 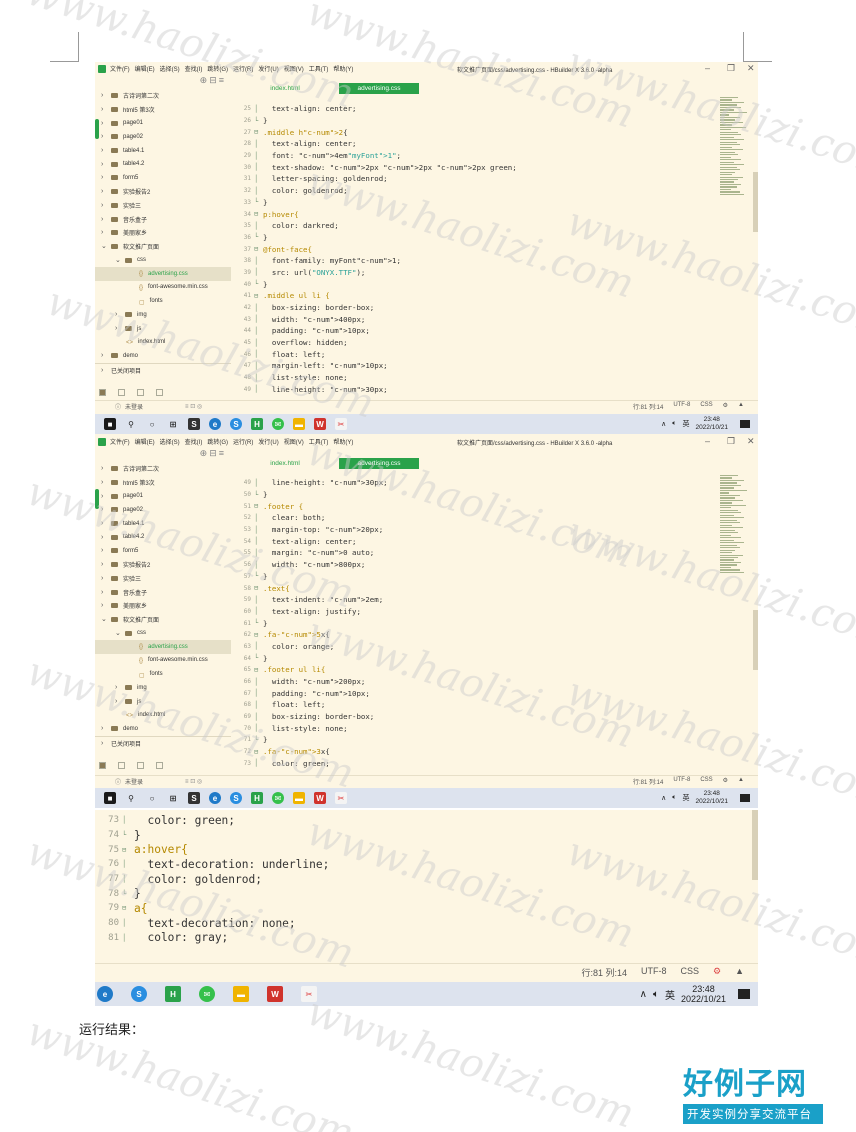 What do you see at coordinates (163, 123) in the screenshot?
I see `sidebar-item: › page01` at bounding box center [163, 123].